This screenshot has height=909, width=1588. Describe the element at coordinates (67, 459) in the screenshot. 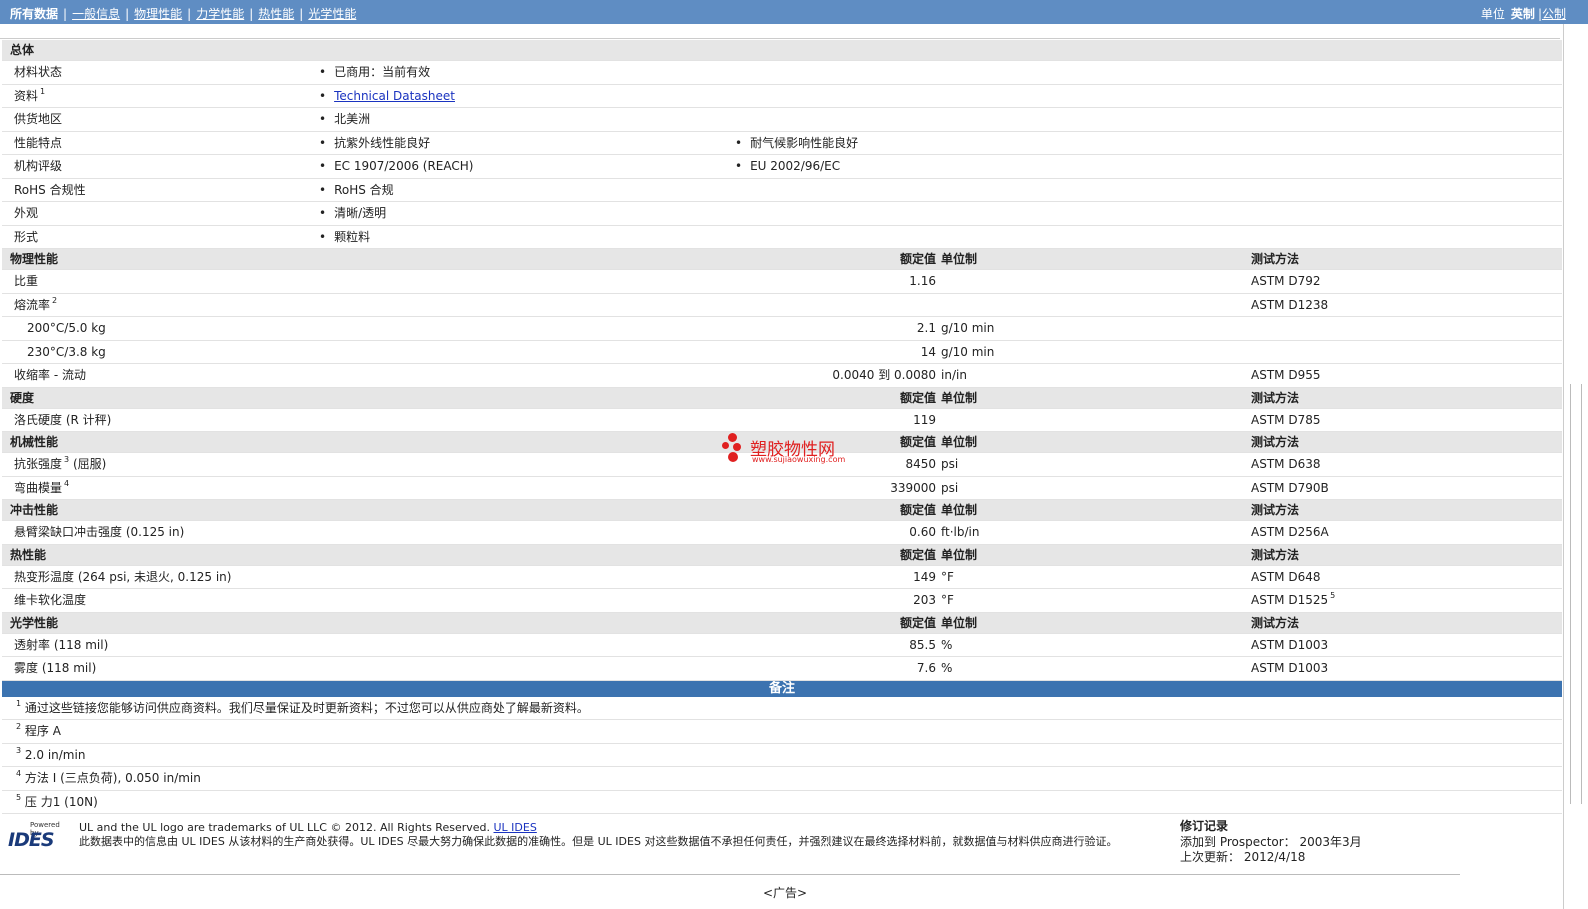

I see `footnote-ref: 3` at that location.